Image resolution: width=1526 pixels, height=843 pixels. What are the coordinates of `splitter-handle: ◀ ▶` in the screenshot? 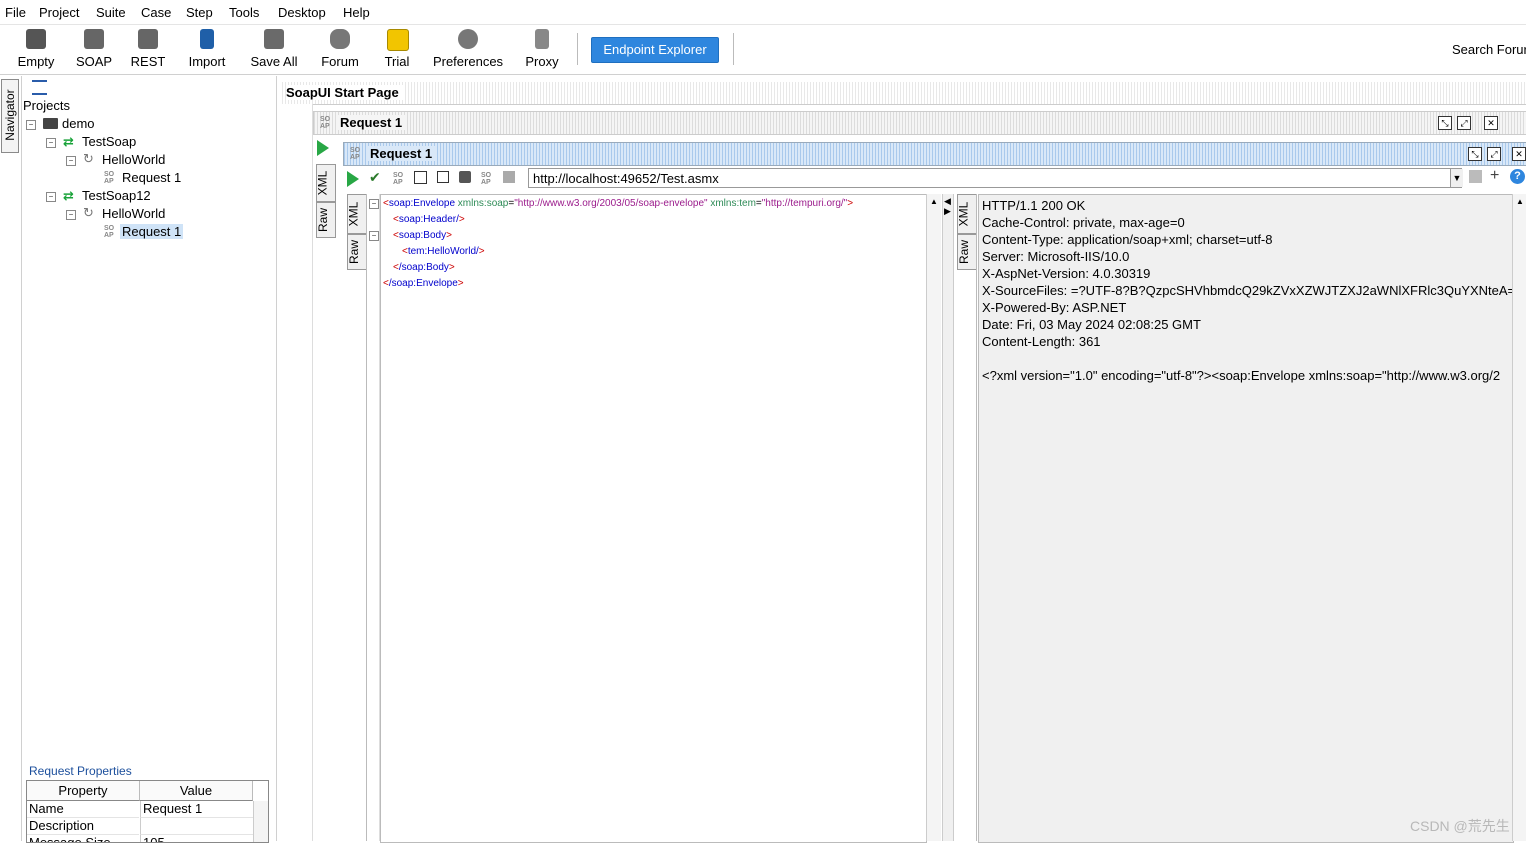 It's located at (948, 517).